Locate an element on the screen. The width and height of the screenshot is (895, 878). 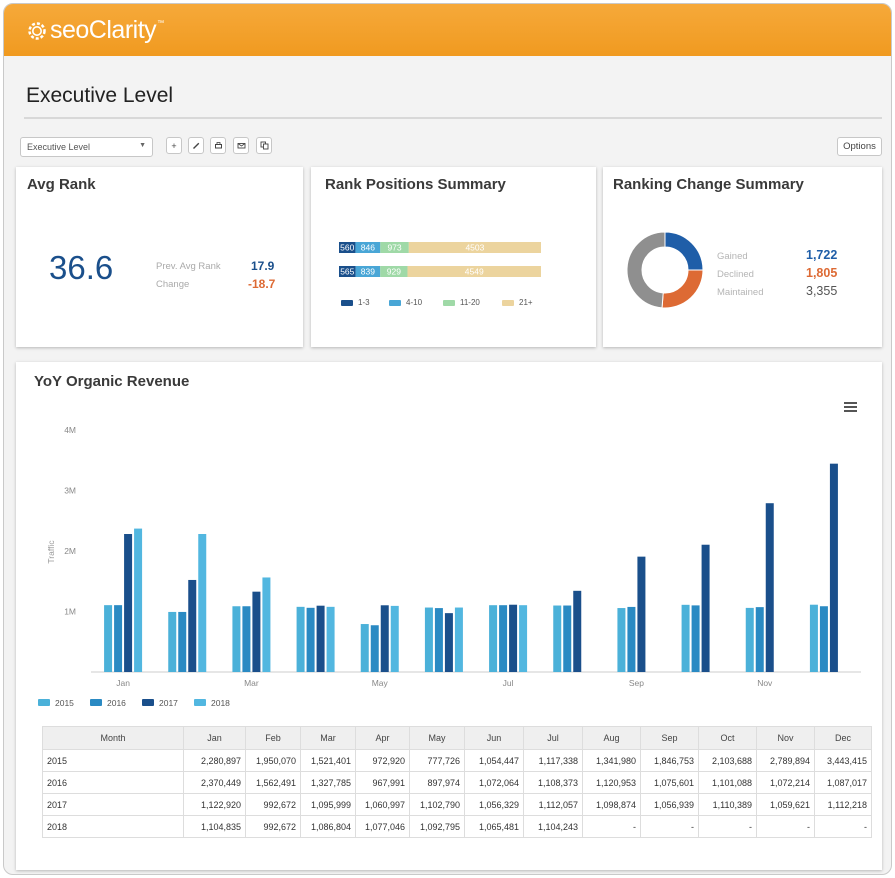
legend-item: 11-20 is located at coordinates (461, 302).